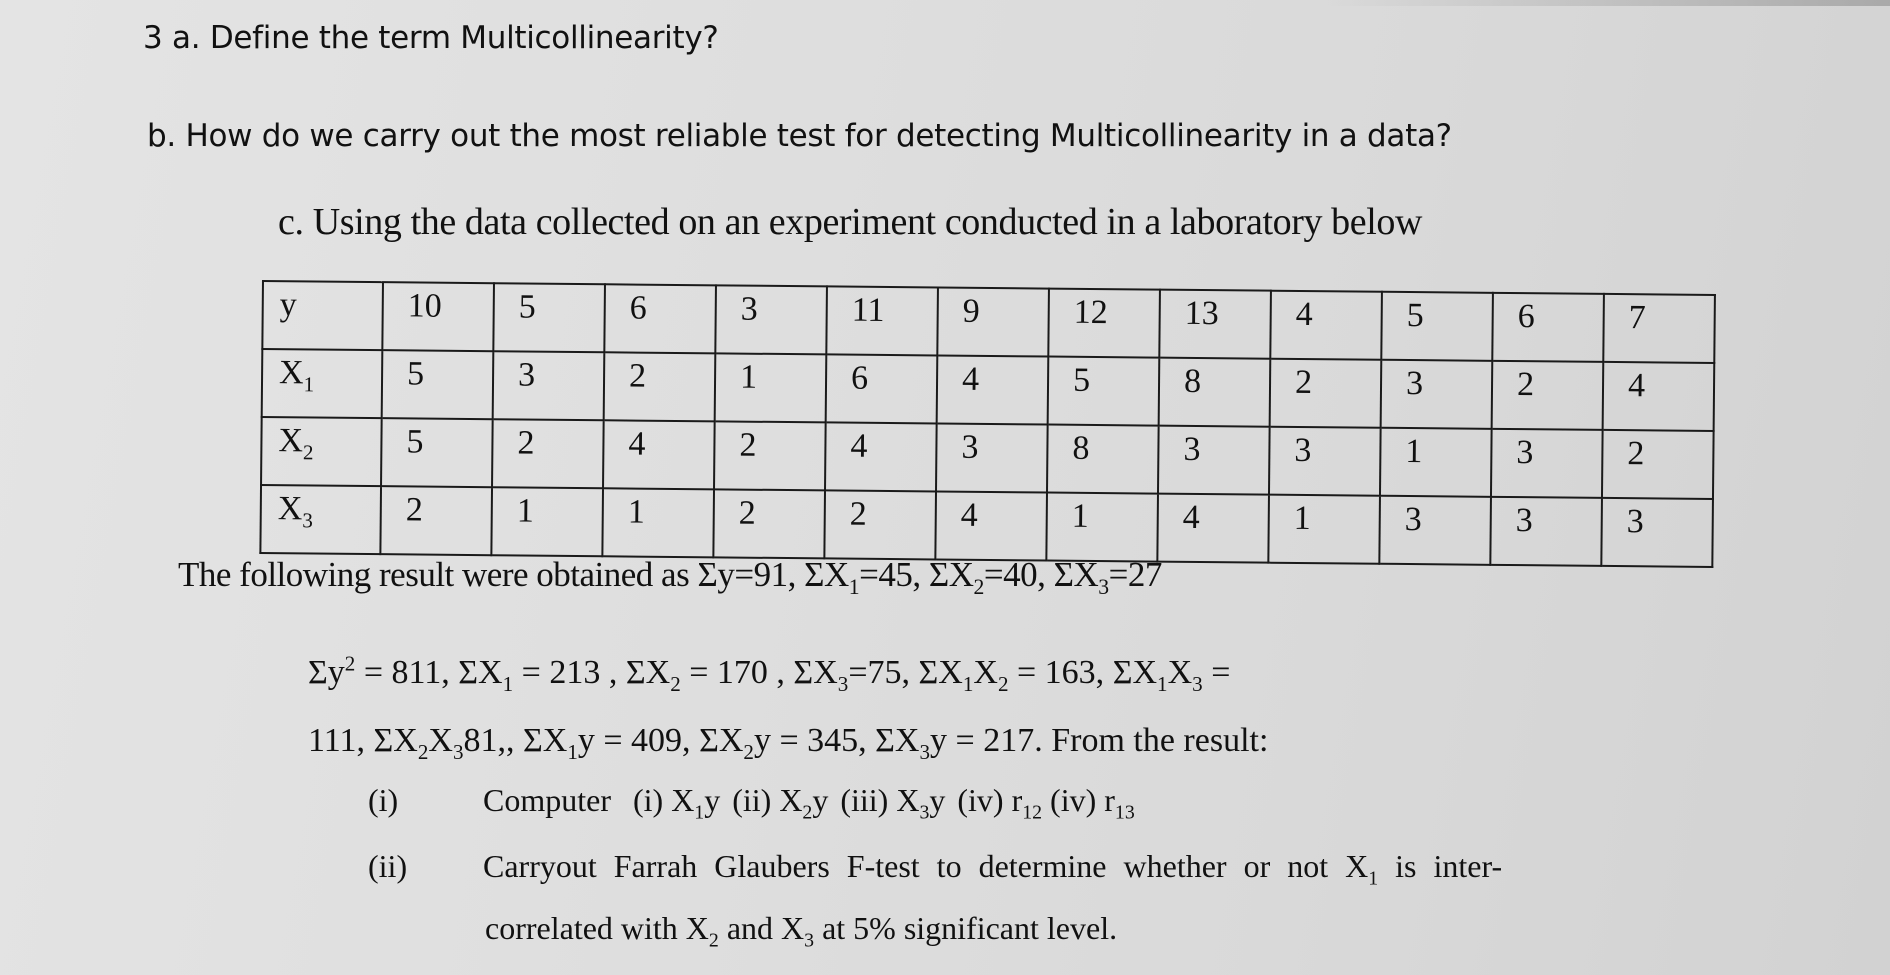  What do you see at coordinates (648, 672) in the screenshot?
I see `sum-x2sq-symbol: ΣX` at bounding box center [648, 672].